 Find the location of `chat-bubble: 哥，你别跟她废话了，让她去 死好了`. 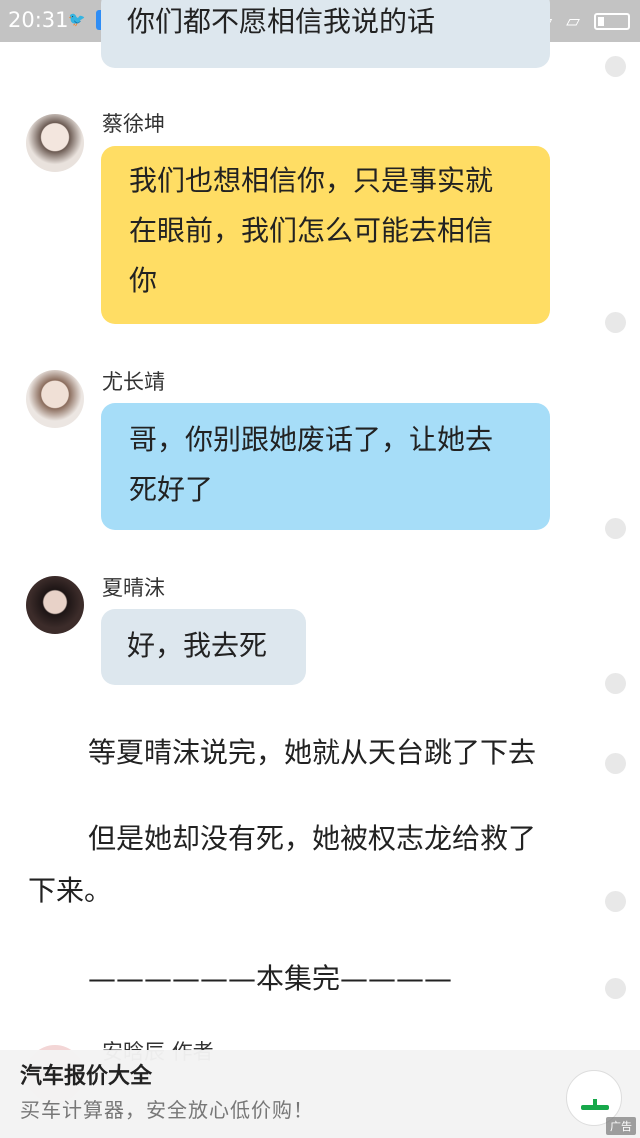

chat-bubble: 哥，你别跟她废话了，让她去 死好了 is located at coordinates (325, 466).